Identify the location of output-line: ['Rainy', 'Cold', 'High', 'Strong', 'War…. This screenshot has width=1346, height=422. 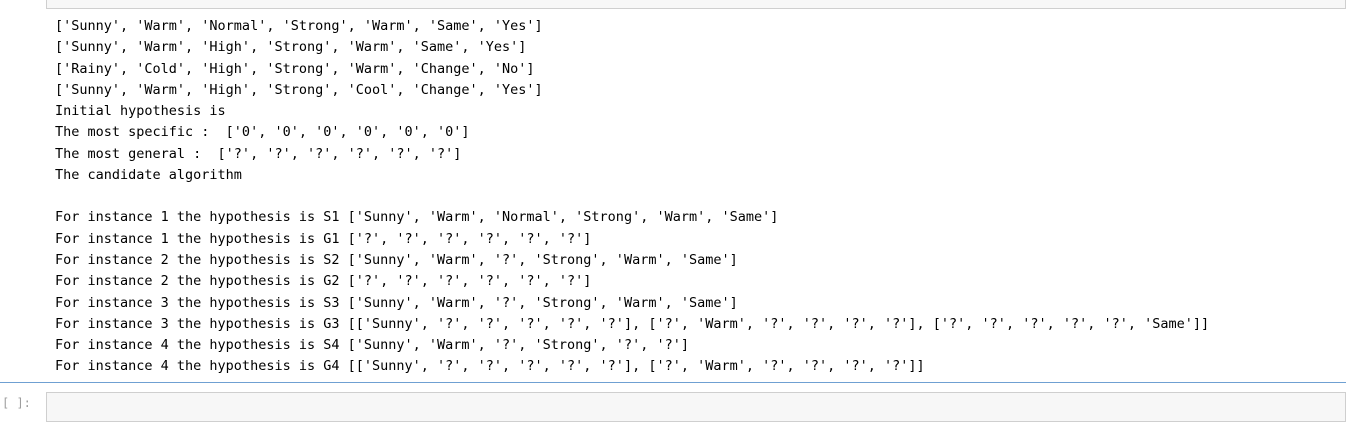
(295, 68).